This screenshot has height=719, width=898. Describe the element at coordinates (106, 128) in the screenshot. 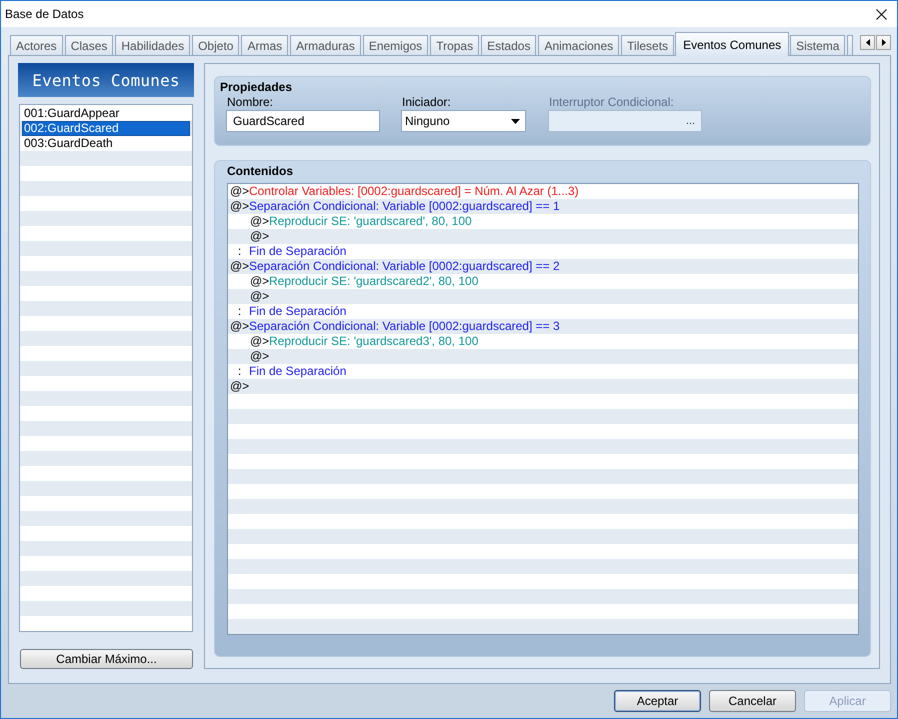

I see `event-list-item: 002:GuardScared` at that location.